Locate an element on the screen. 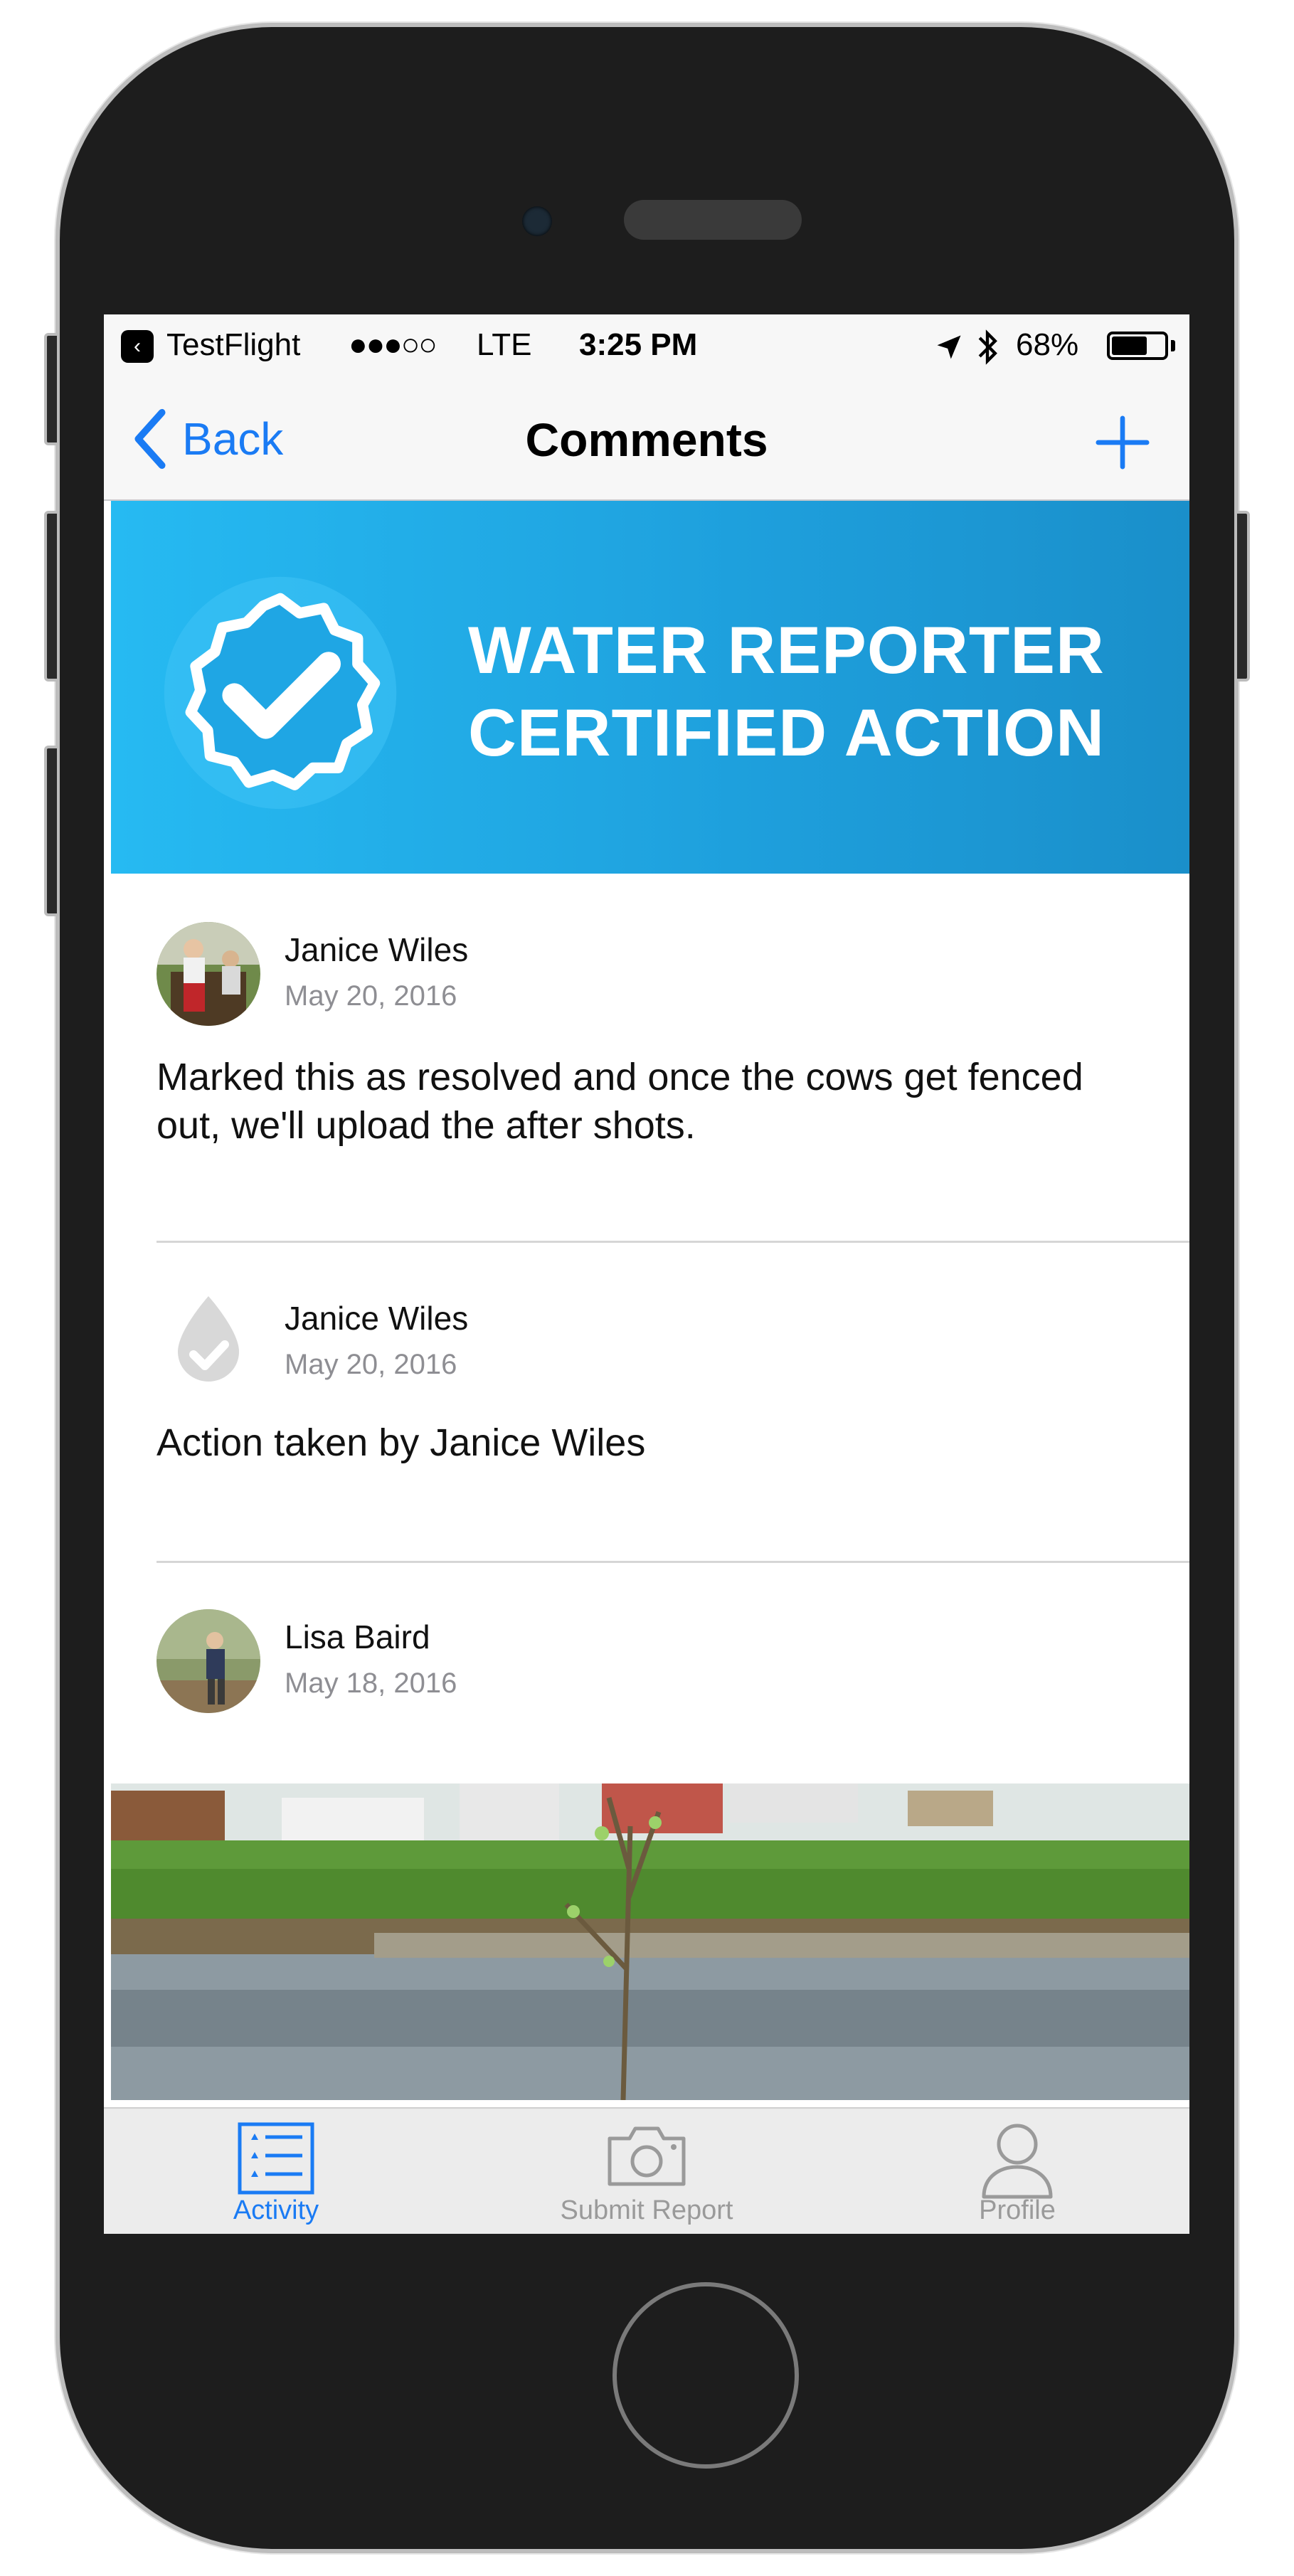 This screenshot has width=1294, height=2576. bluetooth-icon is located at coordinates (987, 347).